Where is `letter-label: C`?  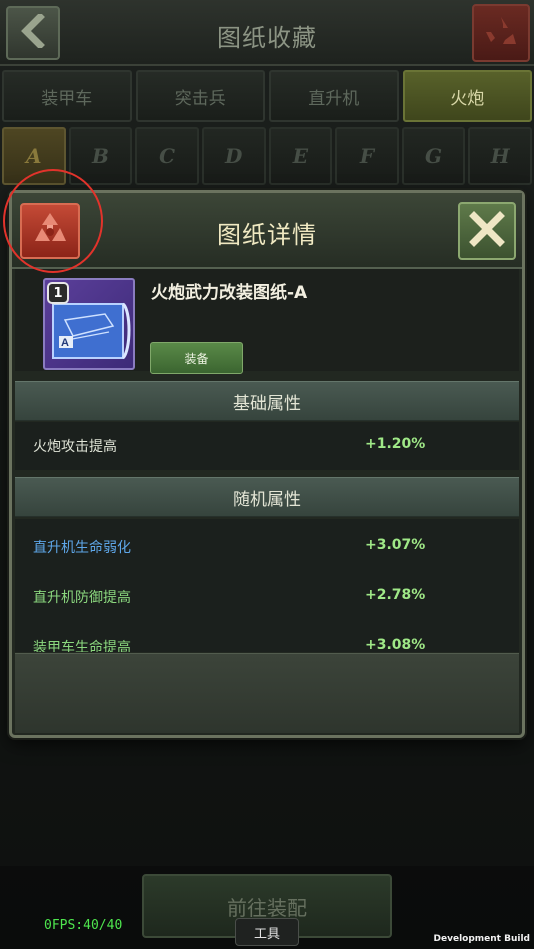
letter-label: C is located at coordinates (167, 156).